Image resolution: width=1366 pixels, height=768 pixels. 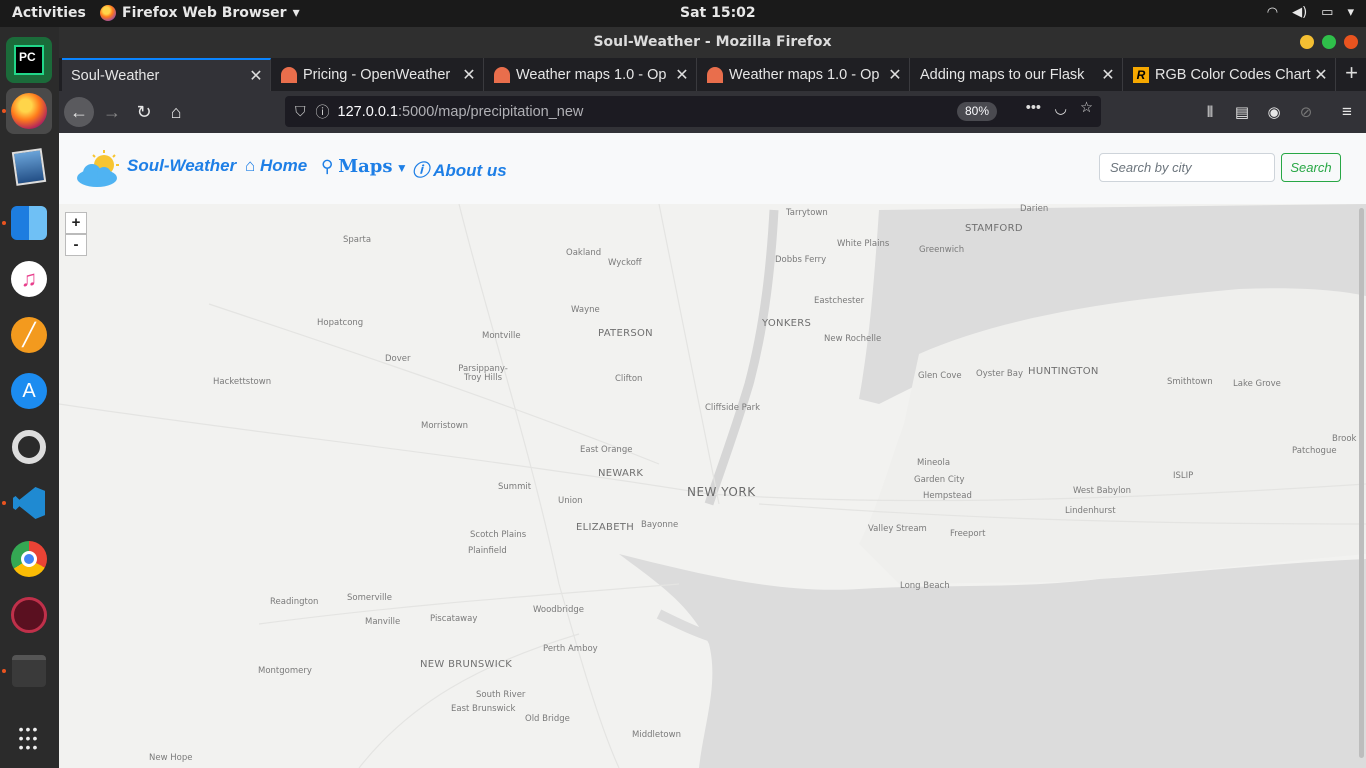 What do you see at coordinates (1306, 112) in the screenshot?
I see `blocked-extension-icon: ⊘` at bounding box center [1306, 112].